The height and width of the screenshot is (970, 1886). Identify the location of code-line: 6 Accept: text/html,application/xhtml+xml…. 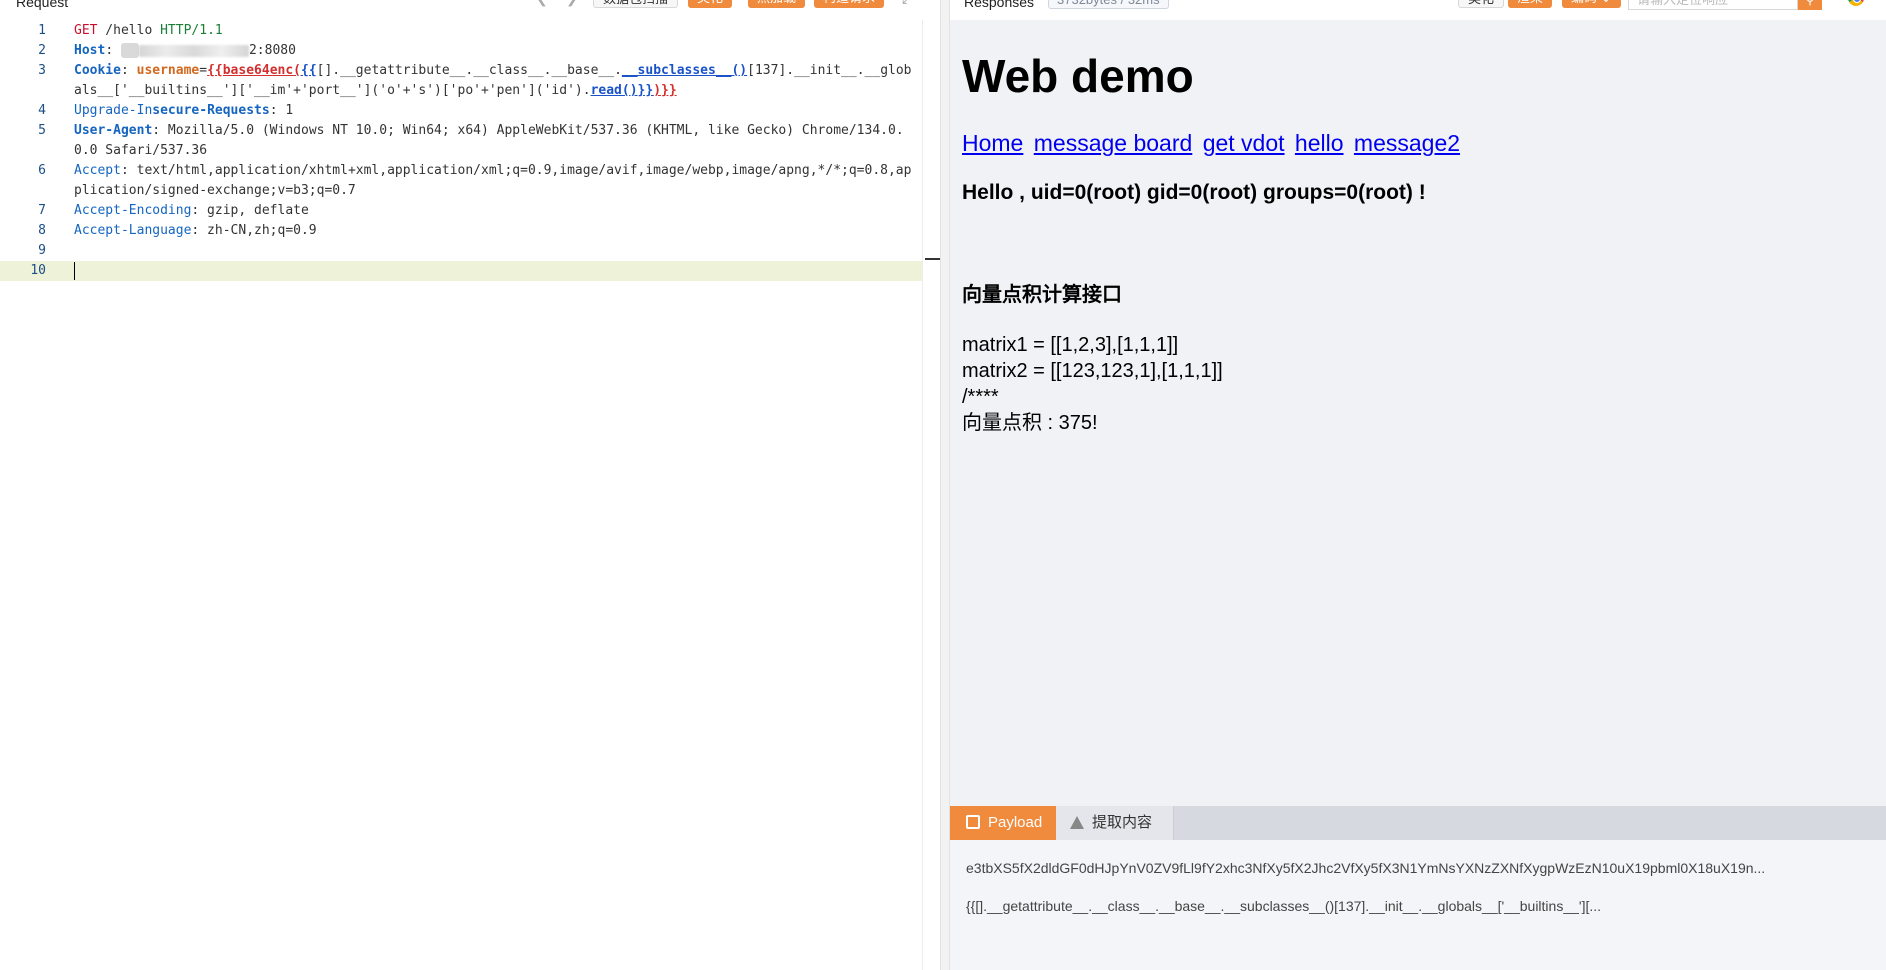
(470, 181).